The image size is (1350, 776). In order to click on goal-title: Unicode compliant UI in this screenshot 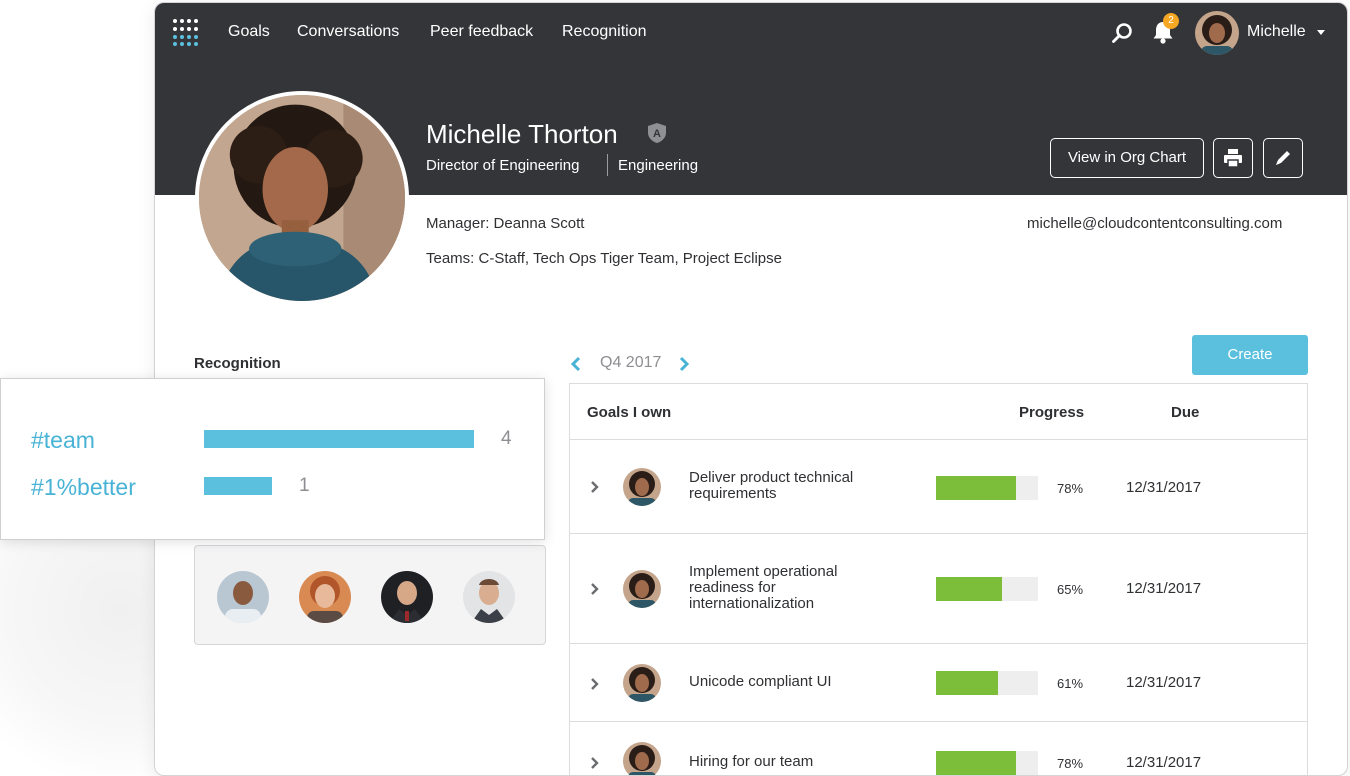, I will do `click(794, 682)`.